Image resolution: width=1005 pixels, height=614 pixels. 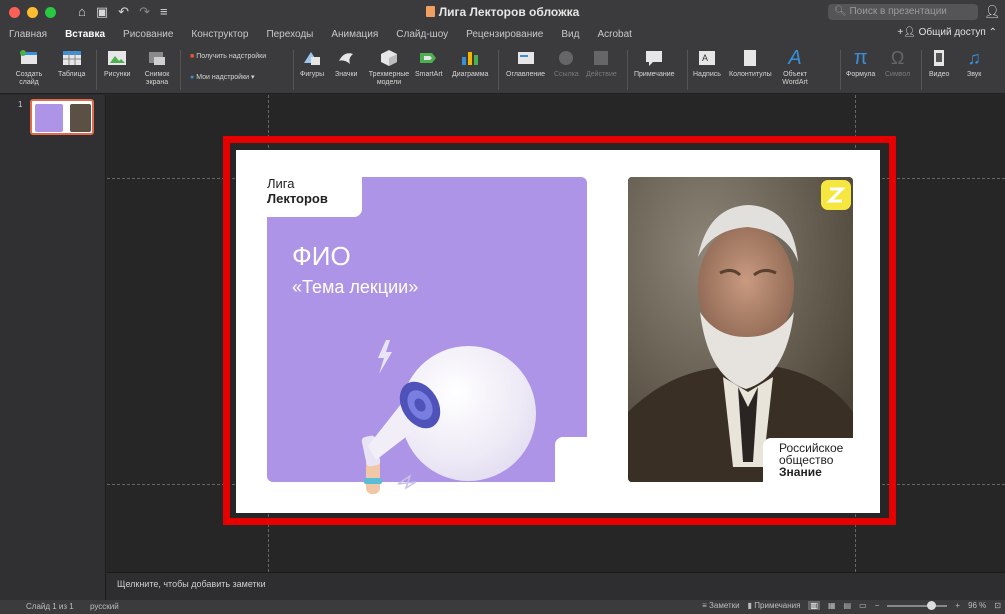 I want to click on share-label: Общий доступ, so click(x=952, y=32).